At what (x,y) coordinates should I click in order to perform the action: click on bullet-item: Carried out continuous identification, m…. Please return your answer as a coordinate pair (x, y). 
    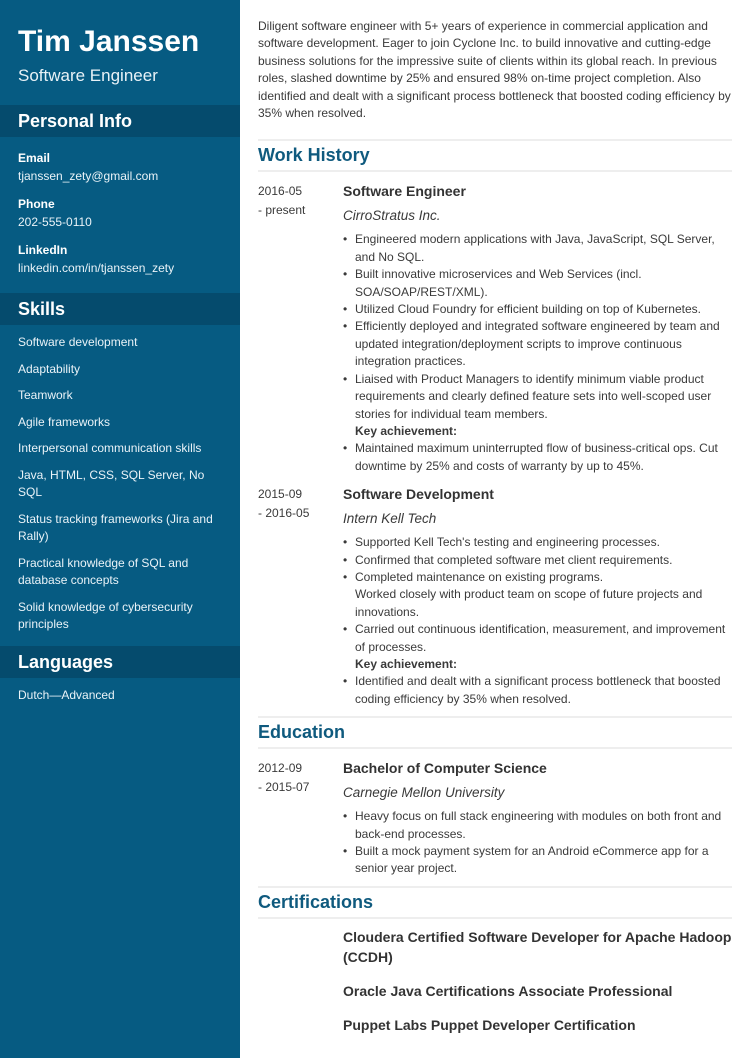
    Looking at the image, I should click on (537, 638).